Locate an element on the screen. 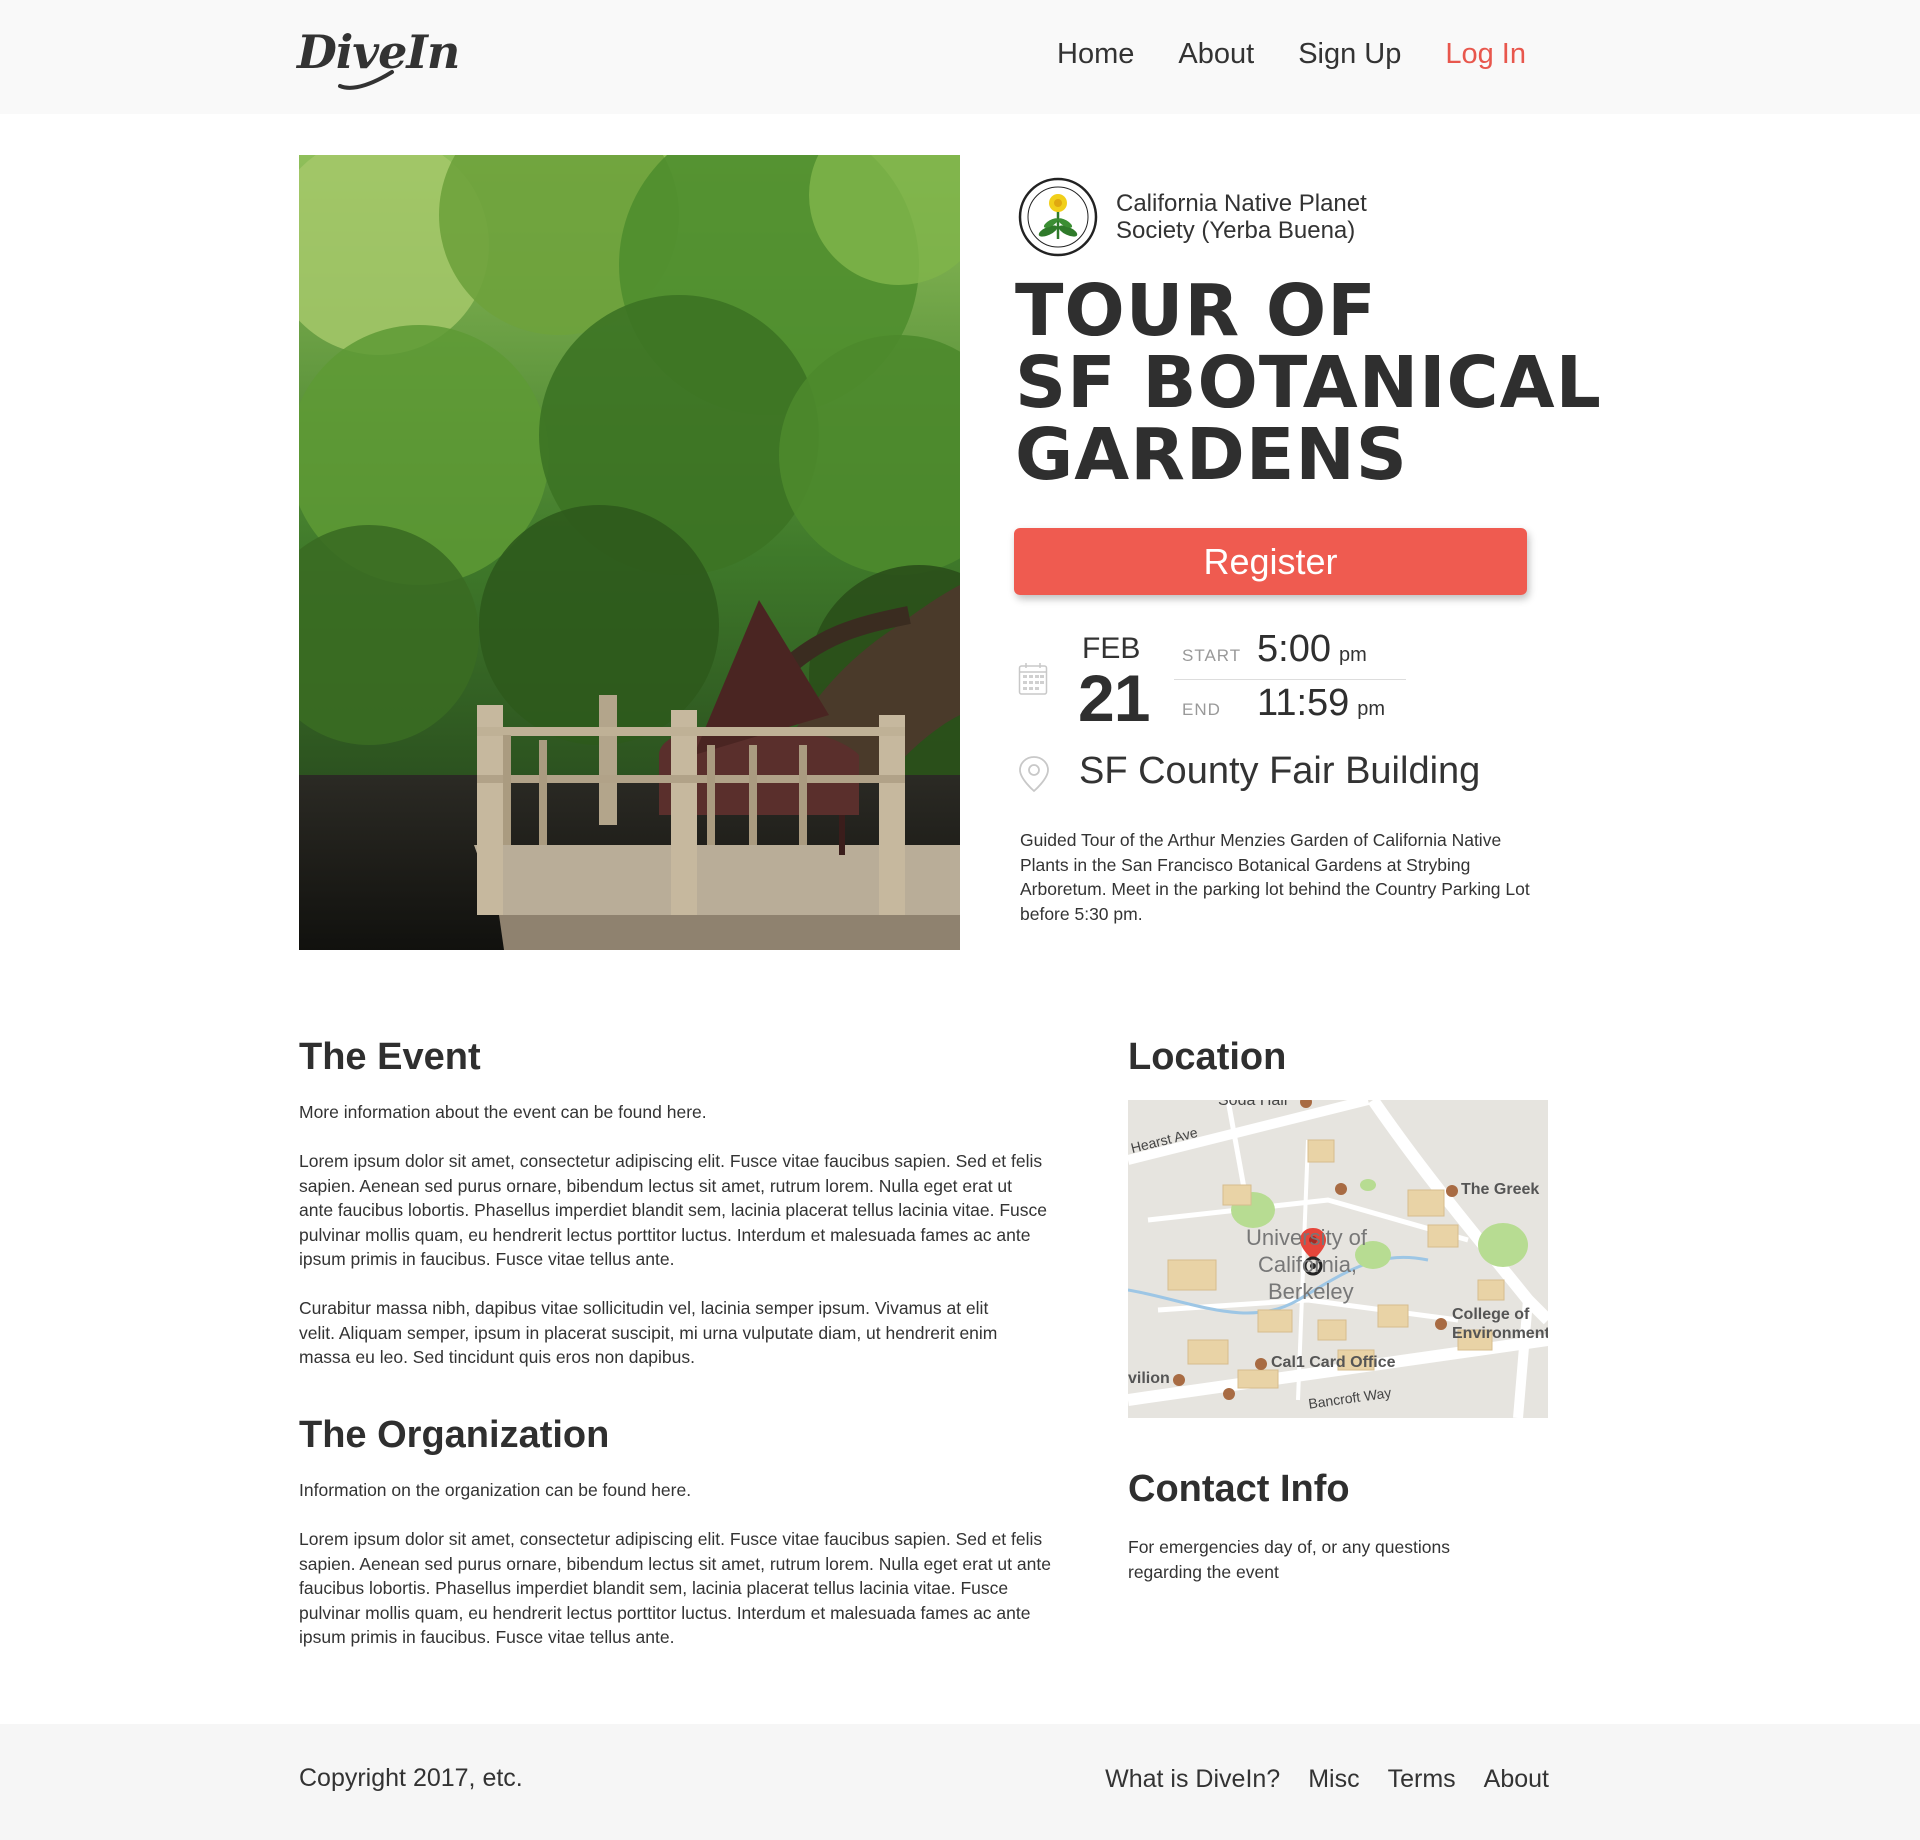  the-organization-heading: The Organization is located at coordinates (454, 1435).